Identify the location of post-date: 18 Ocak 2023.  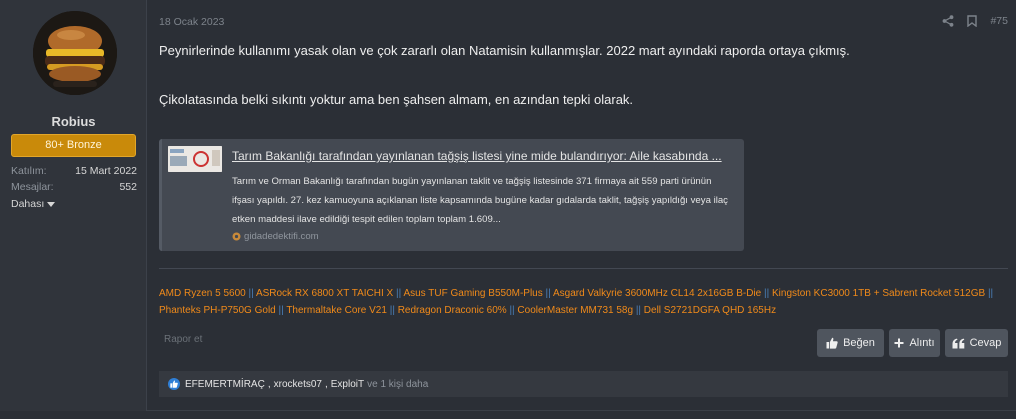
(191, 22).